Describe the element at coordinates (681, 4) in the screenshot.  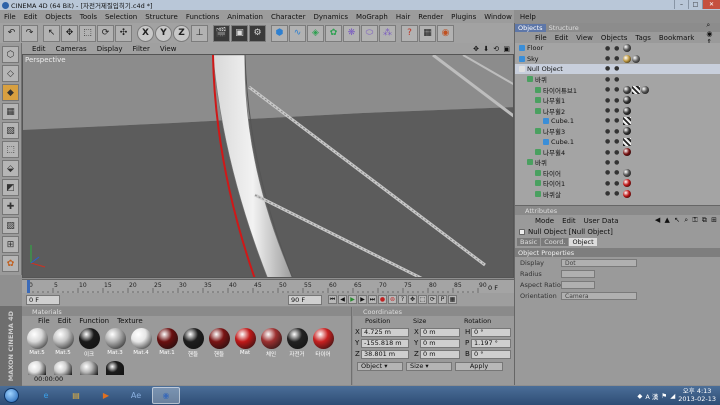
I see `minimize-button: –` at that location.